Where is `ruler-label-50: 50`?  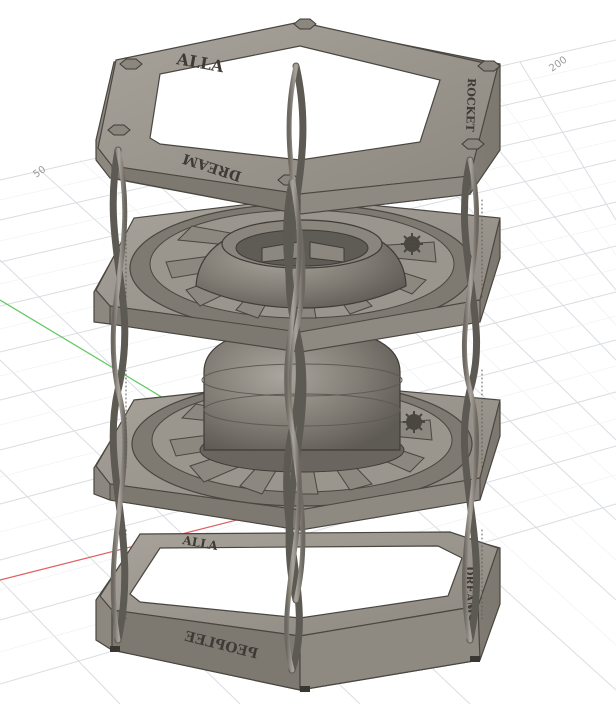 ruler-label-50: 50 is located at coordinates (39, 172).